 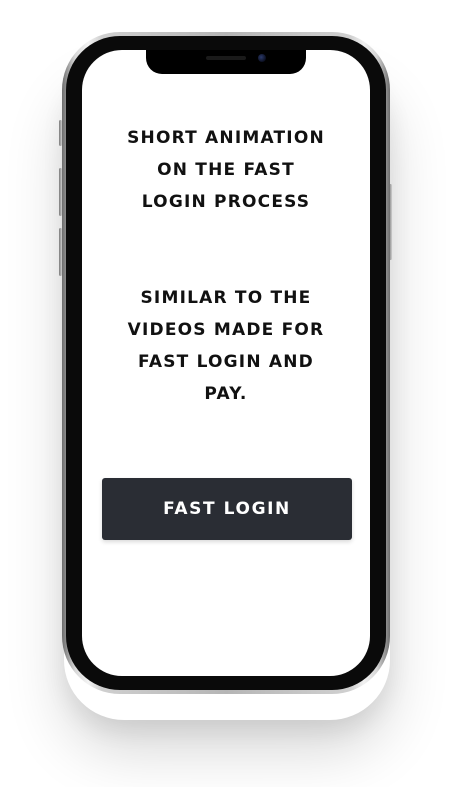 What do you see at coordinates (226, 58) in the screenshot?
I see `speaker-grille` at bounding box center [226, 58].